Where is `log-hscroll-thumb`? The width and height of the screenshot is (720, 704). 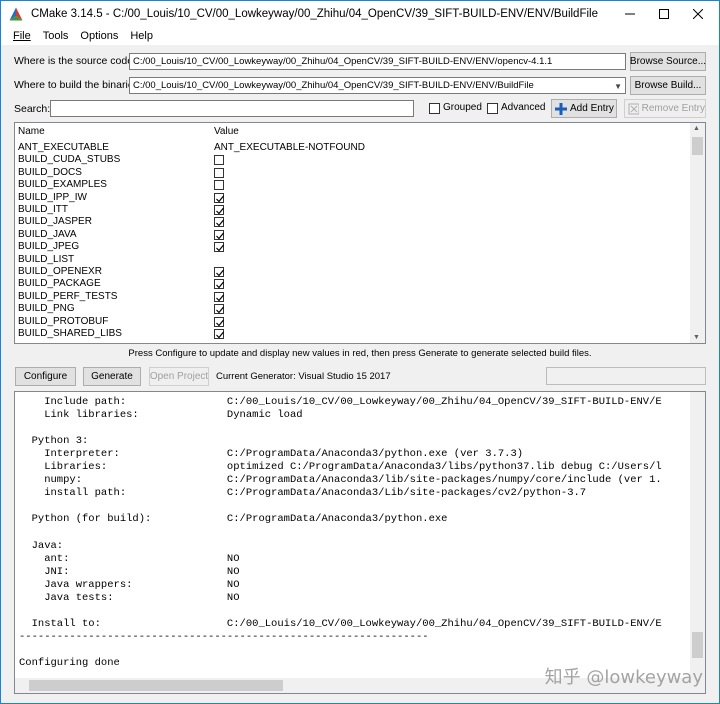
log-hscroll-thumb is located at coordinates (156, 685).